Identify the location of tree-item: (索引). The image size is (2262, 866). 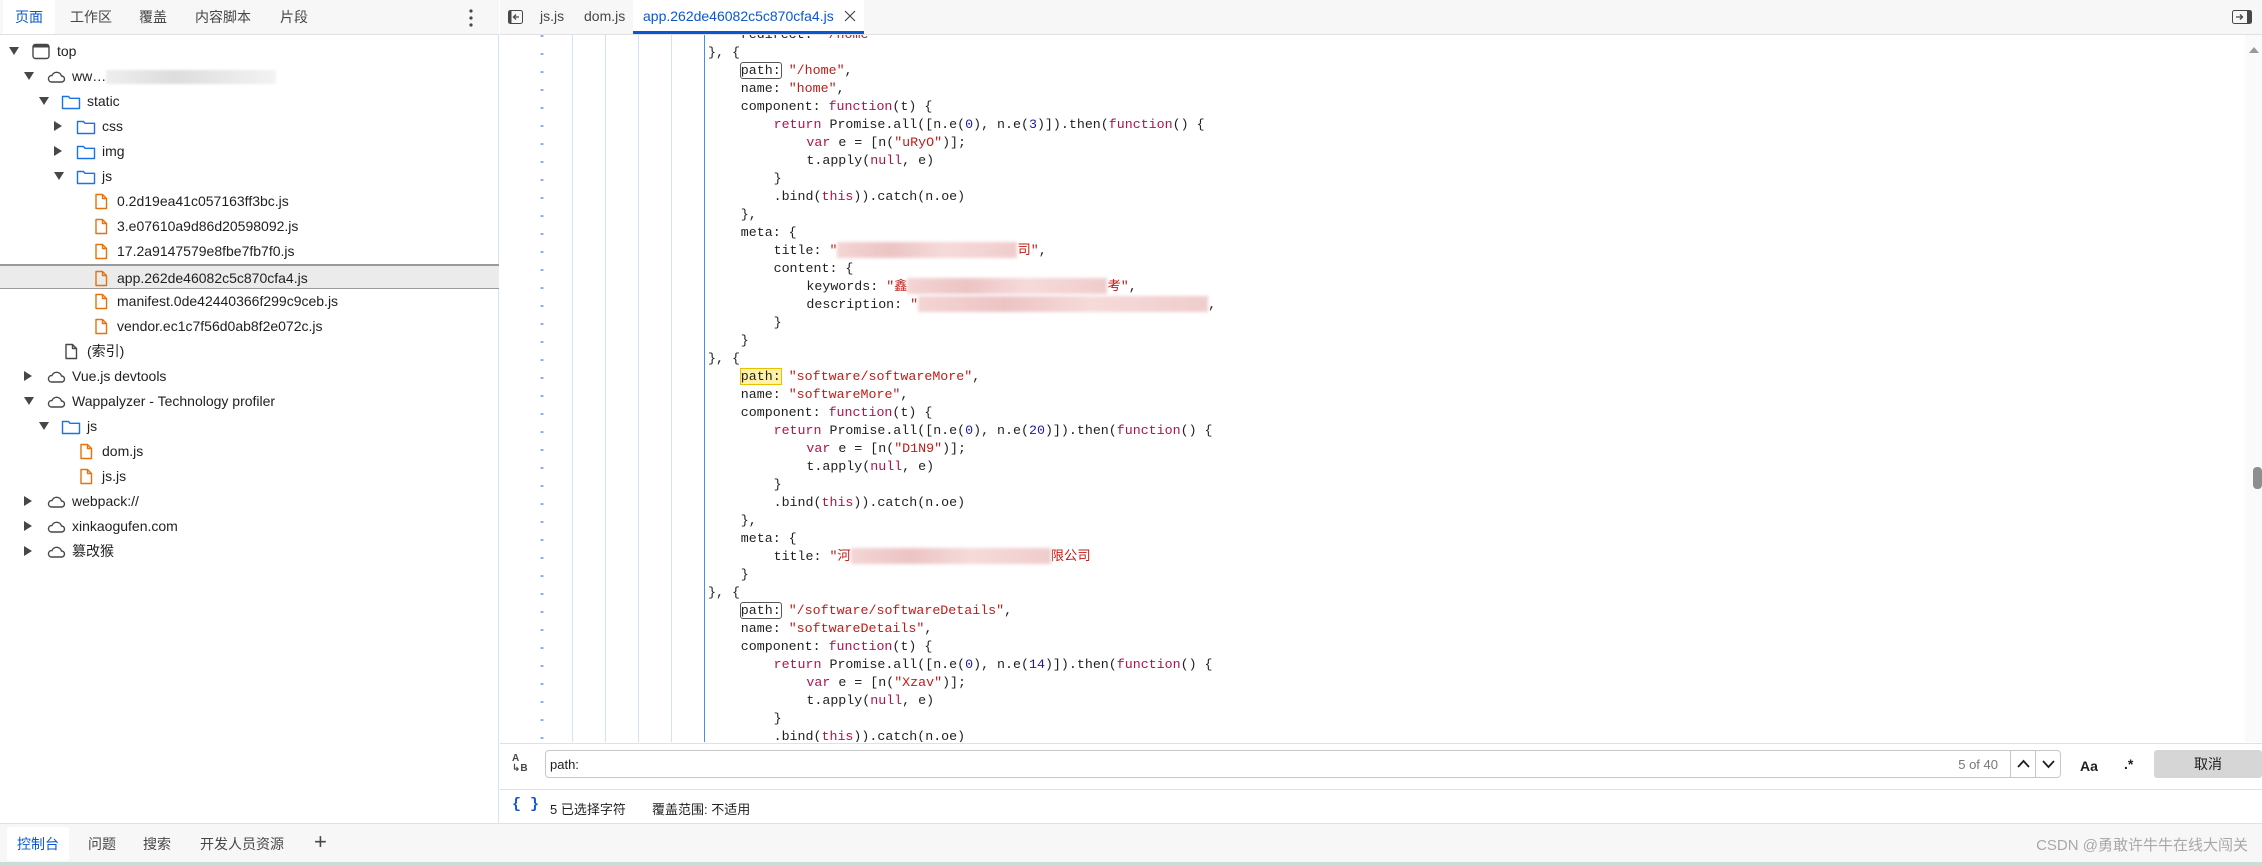
(249, 351).